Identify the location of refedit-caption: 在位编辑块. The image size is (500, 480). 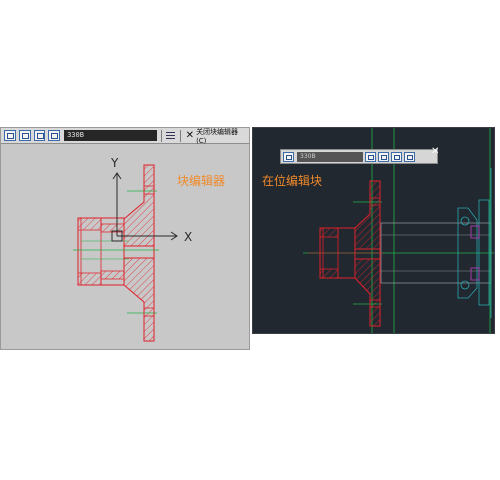
(292, 181).